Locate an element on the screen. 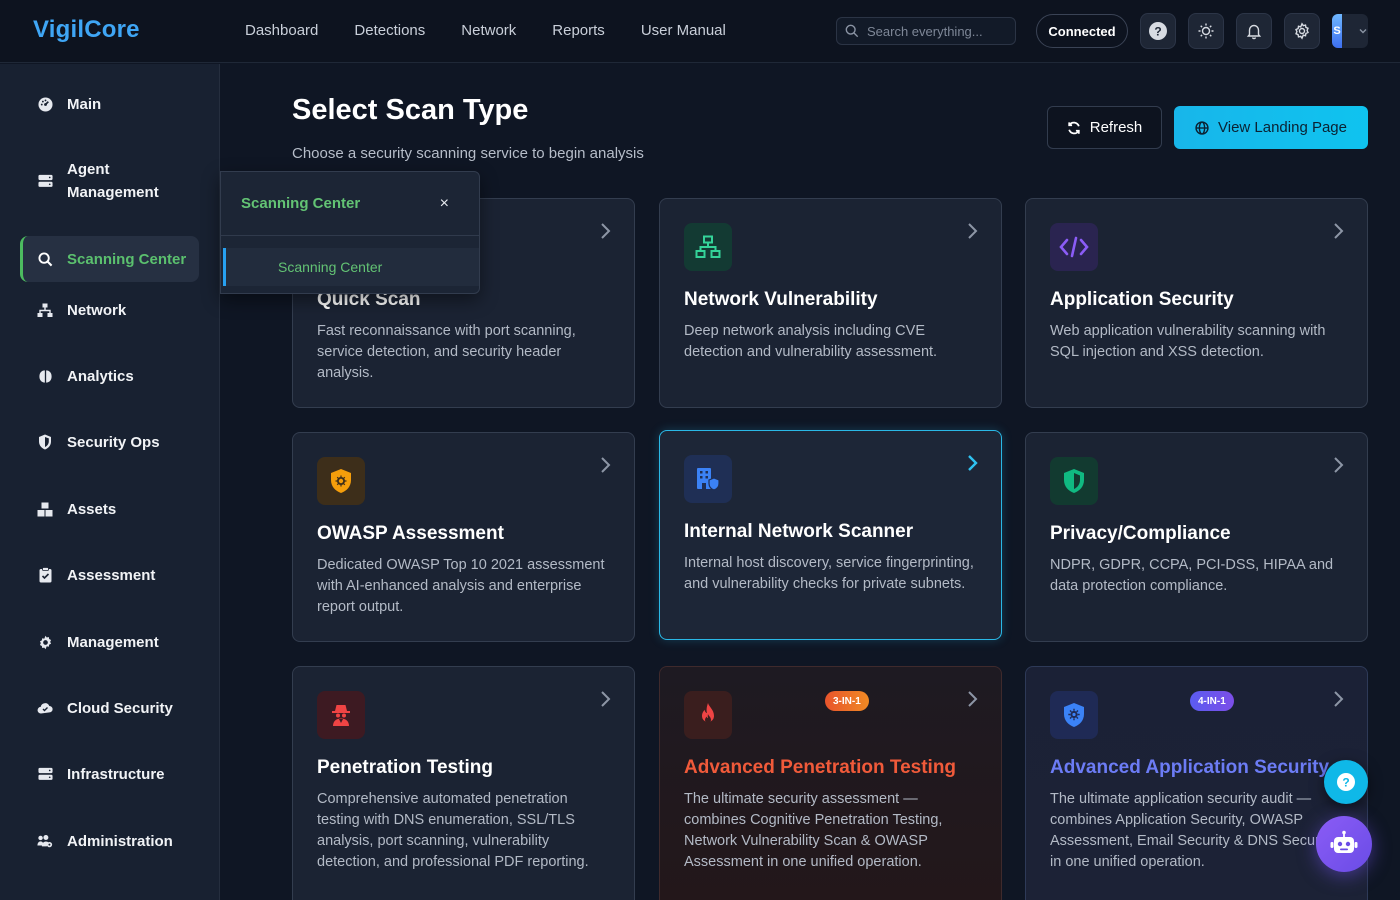  scanning-center-flyout: Scanning Center × Scanning Center is located at coordinates (350, 232).